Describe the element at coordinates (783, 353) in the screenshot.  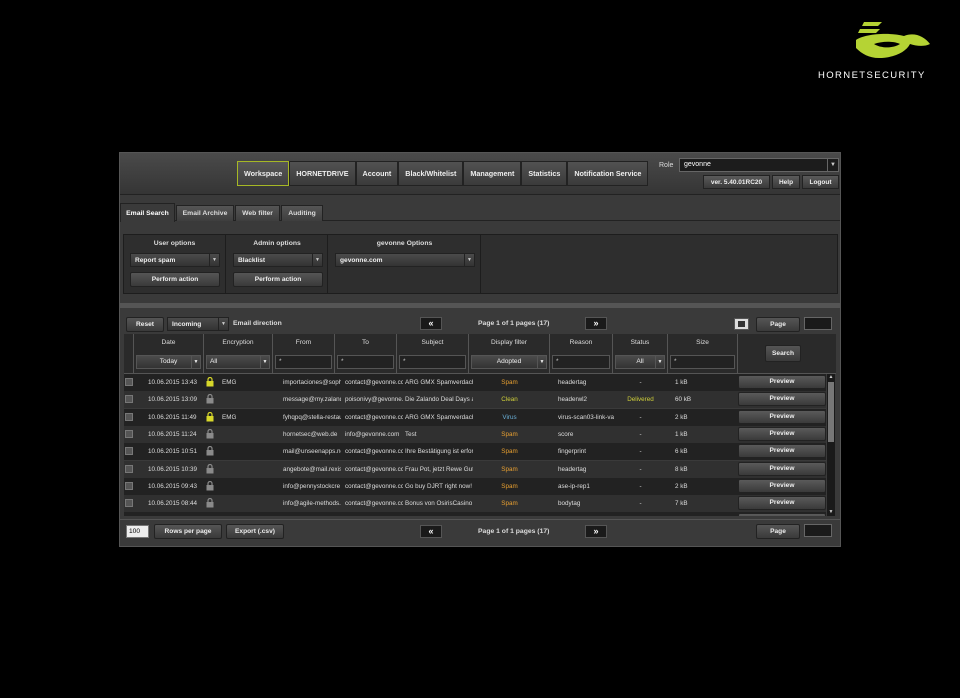
I see `search-button: Search` at that location.